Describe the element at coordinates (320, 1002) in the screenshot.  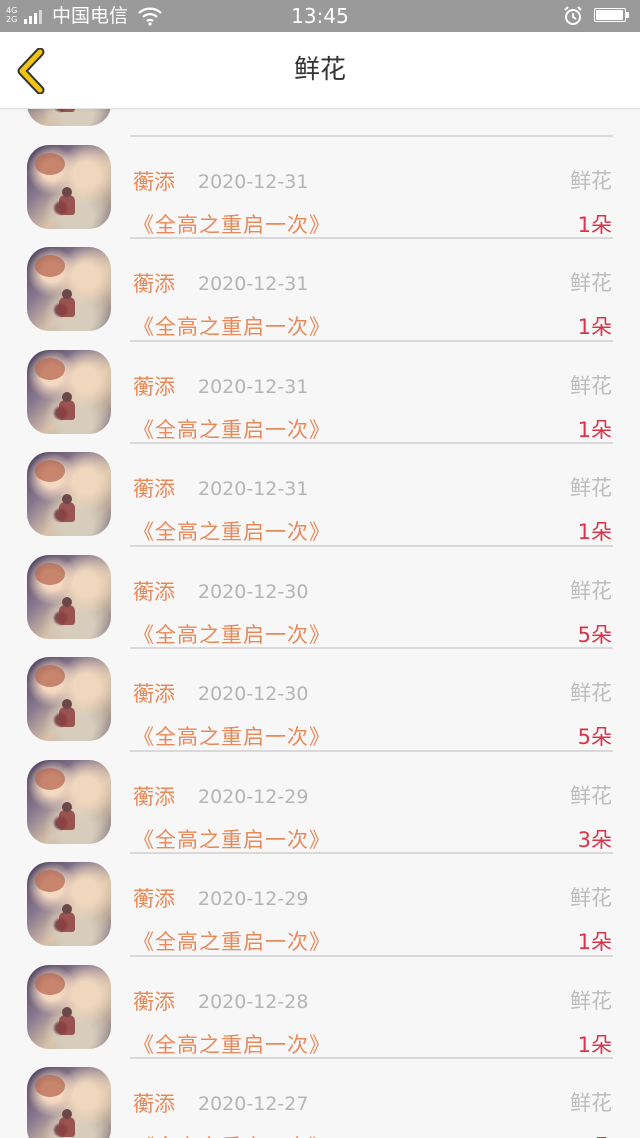
I see `list-item: 蘅添 2020-12-28 鲜花 《全高之重启一次》 1朵` at that location.